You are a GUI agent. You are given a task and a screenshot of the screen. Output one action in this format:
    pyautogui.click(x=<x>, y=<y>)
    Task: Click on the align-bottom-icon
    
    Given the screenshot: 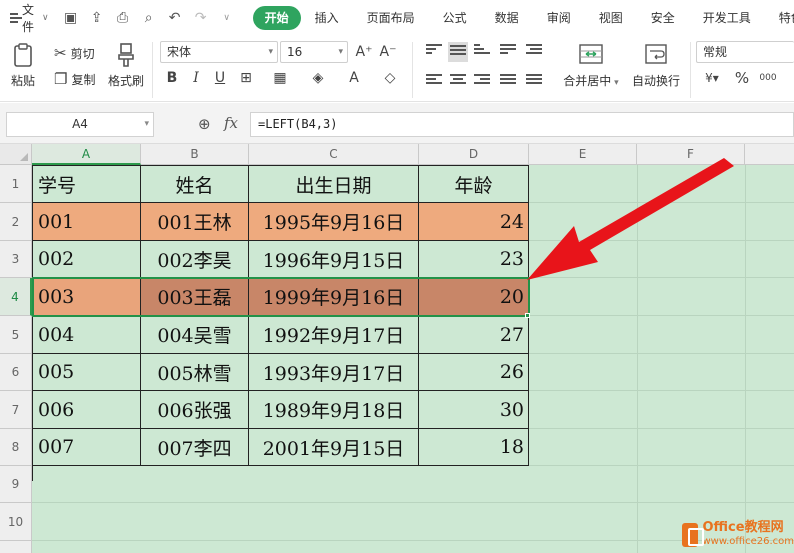 What is the action you would take?
    pyautogui.click(x=482, y=51)
    